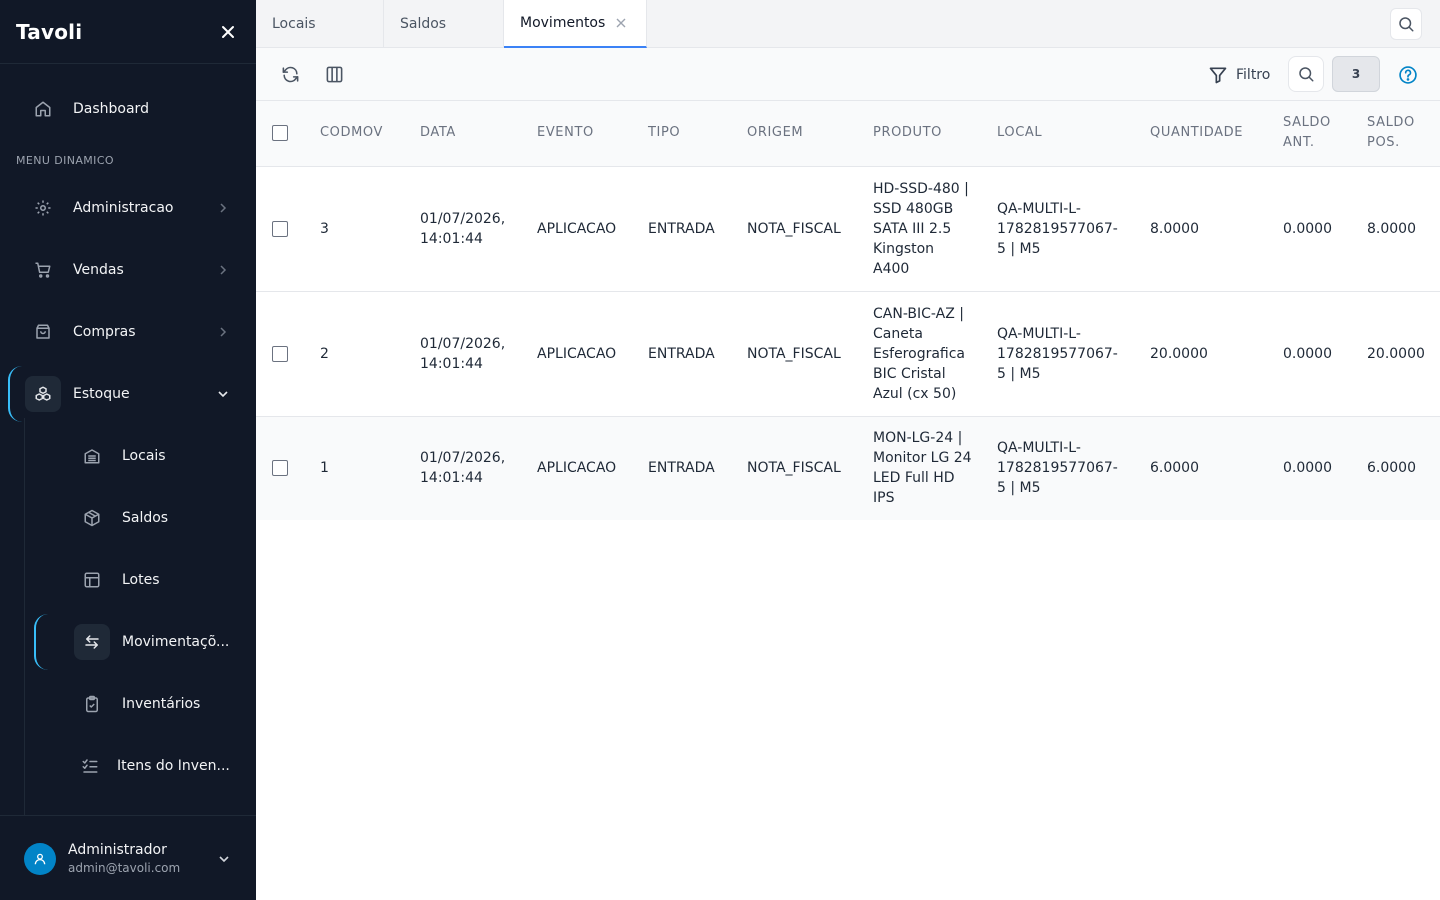  I want to click on sidebar-item-label: Estoque, so click(101, 394).